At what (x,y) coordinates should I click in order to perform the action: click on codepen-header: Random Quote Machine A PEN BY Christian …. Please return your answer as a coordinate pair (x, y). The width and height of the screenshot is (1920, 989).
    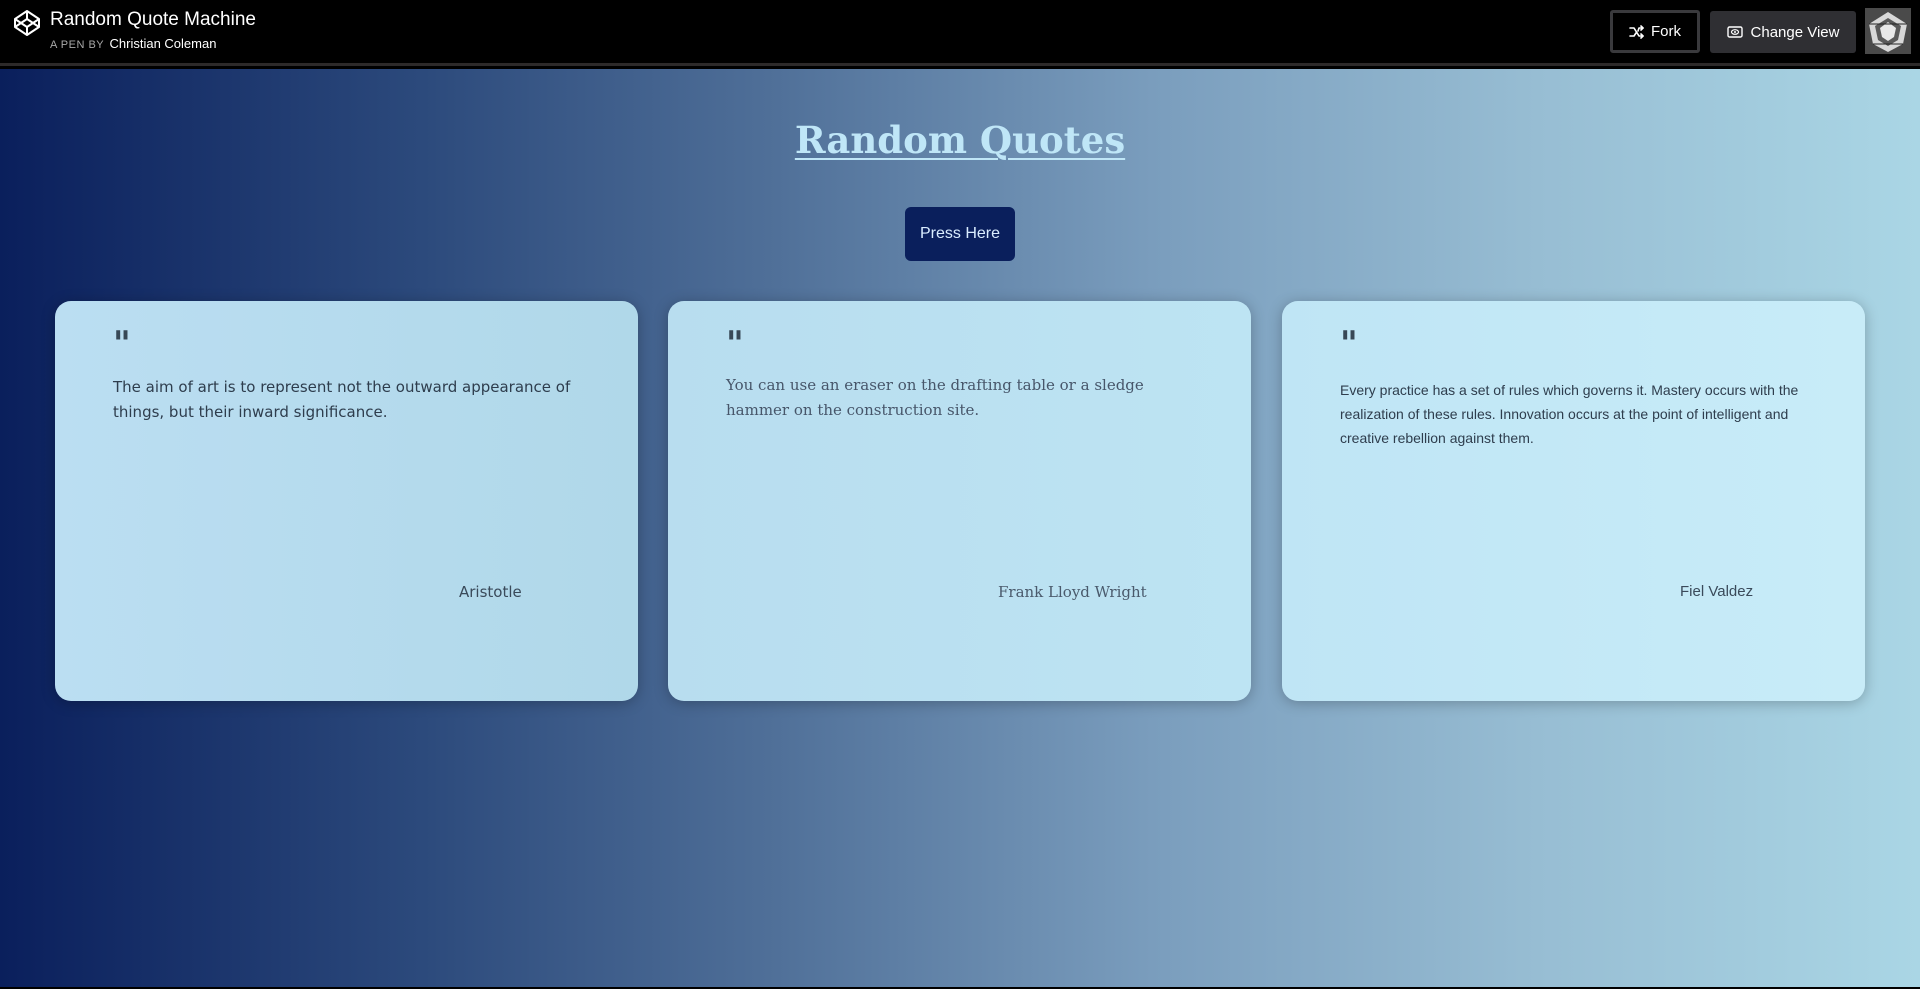
    Looking at the image, I should click on (960, 33).